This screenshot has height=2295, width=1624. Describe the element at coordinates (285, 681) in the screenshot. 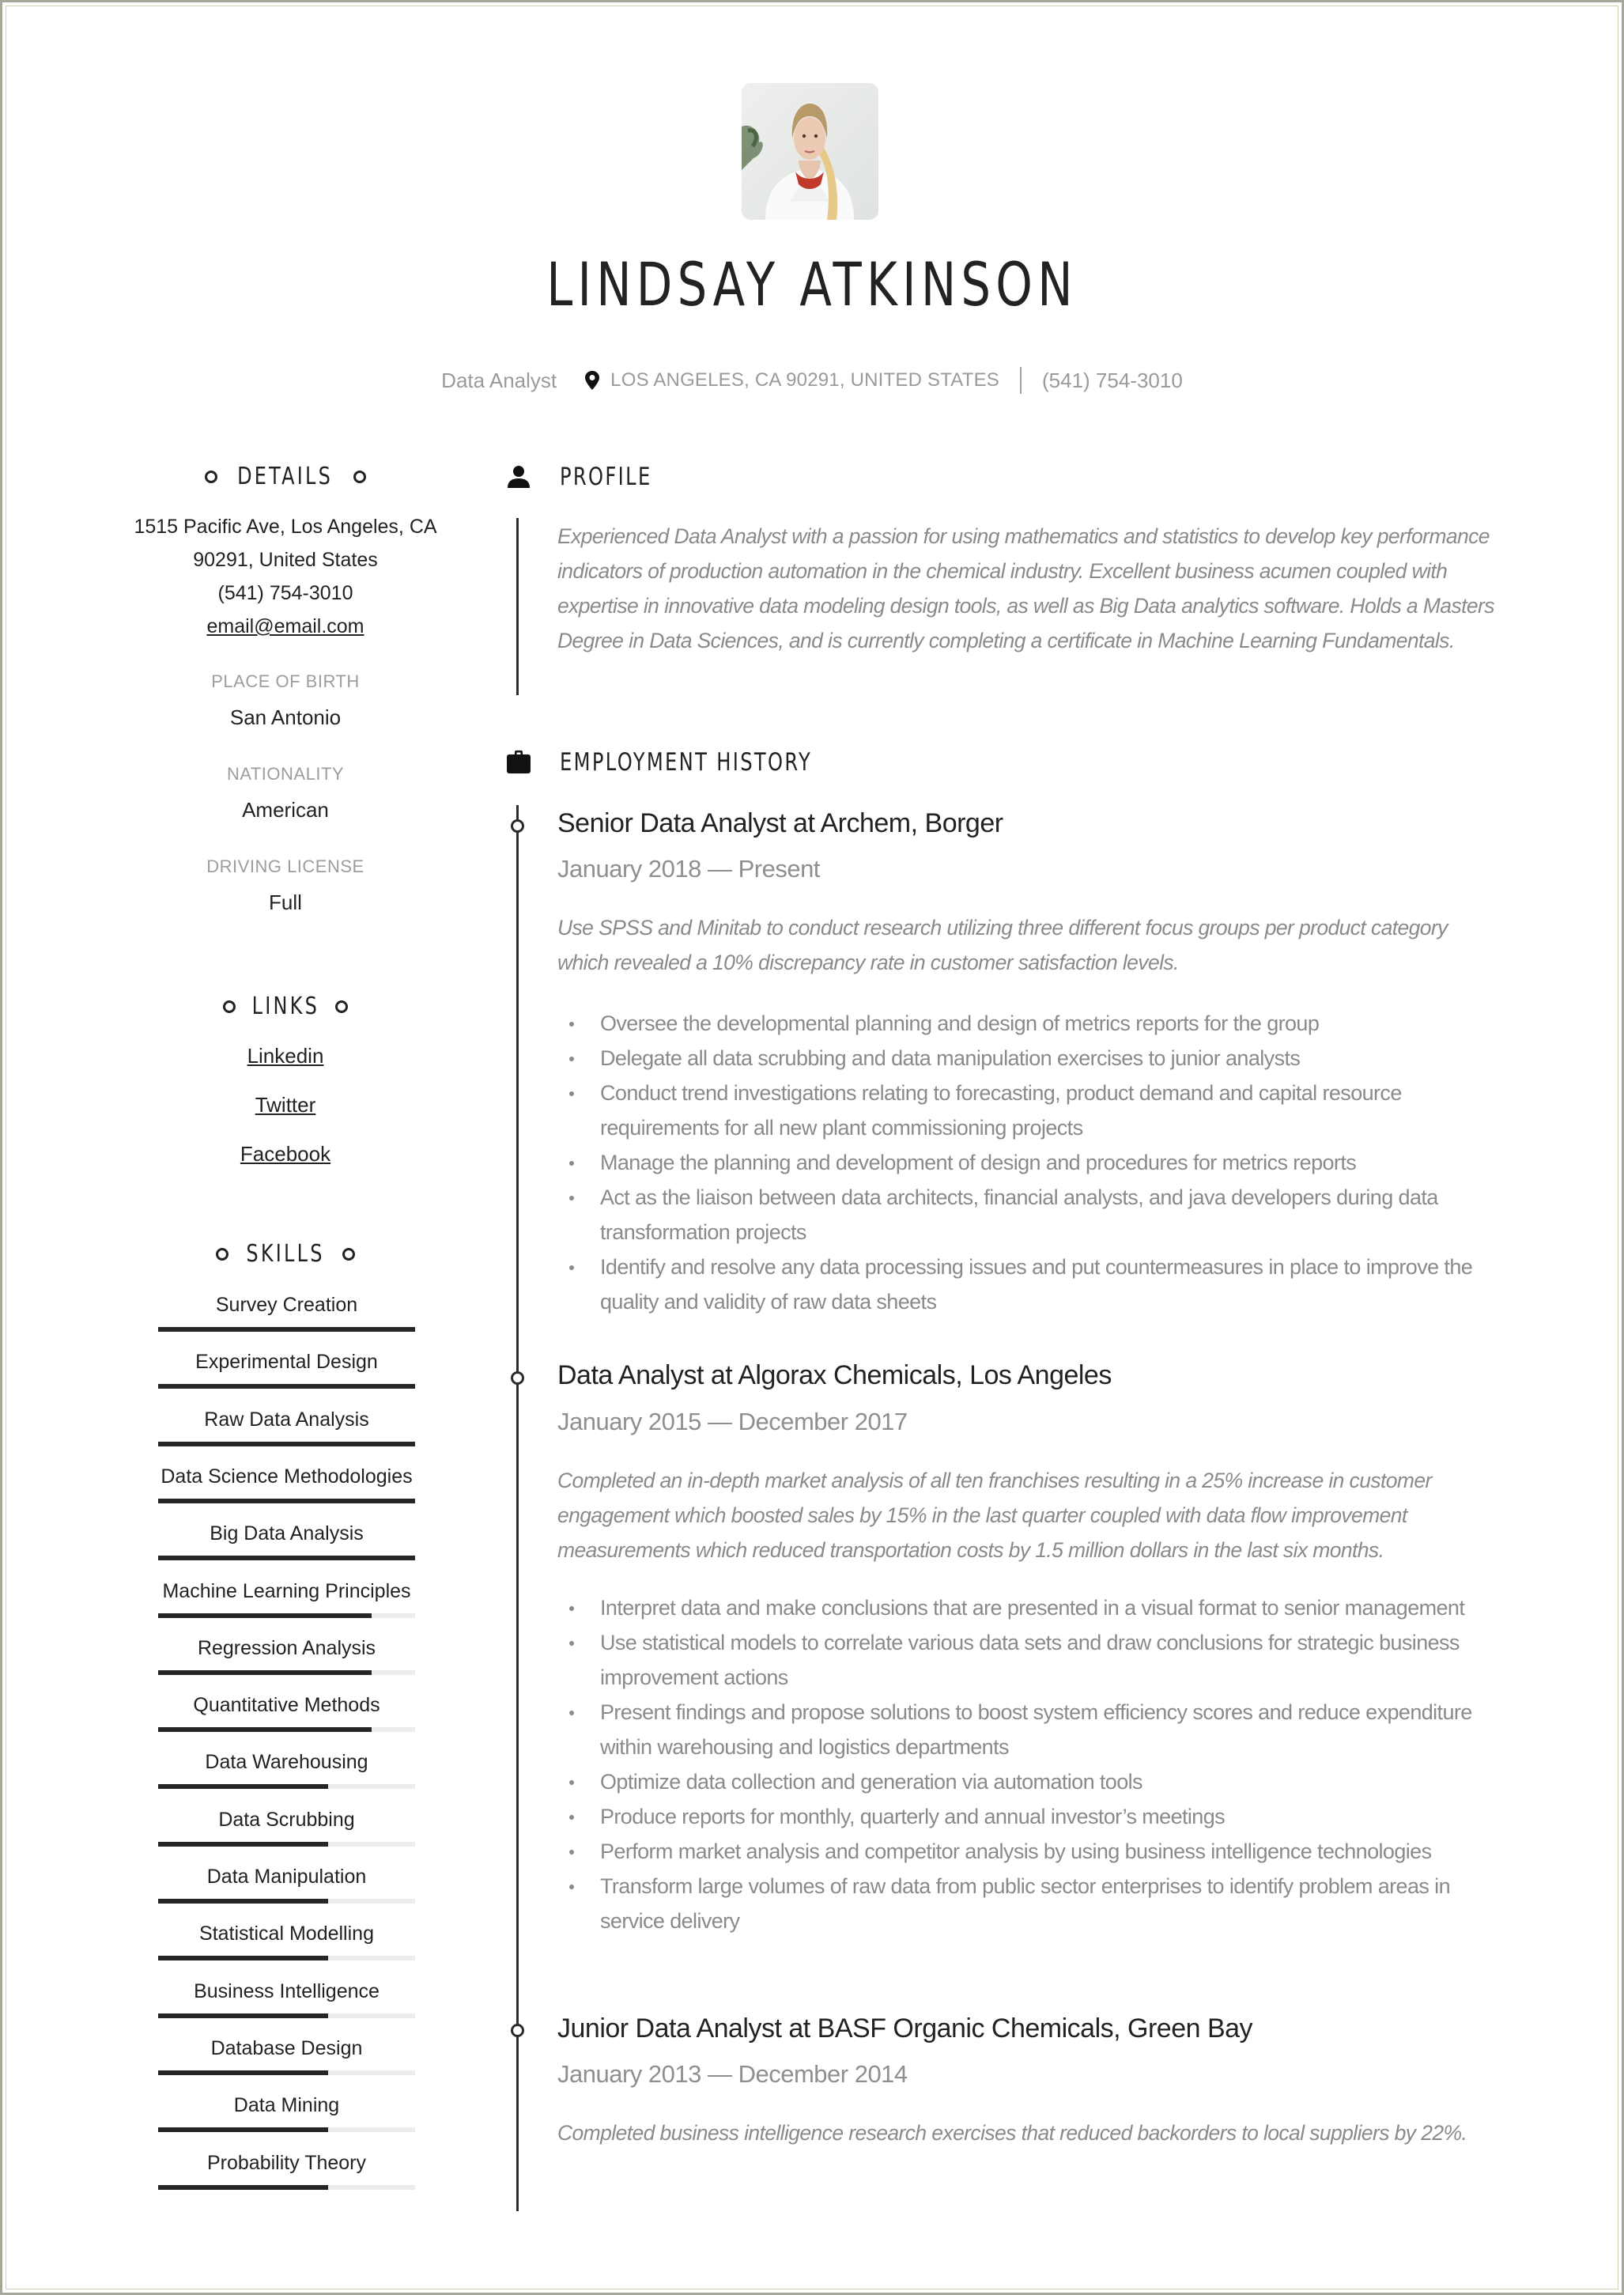

I see `place-of-birth-label: PLACE OF BIRTH` at that location.